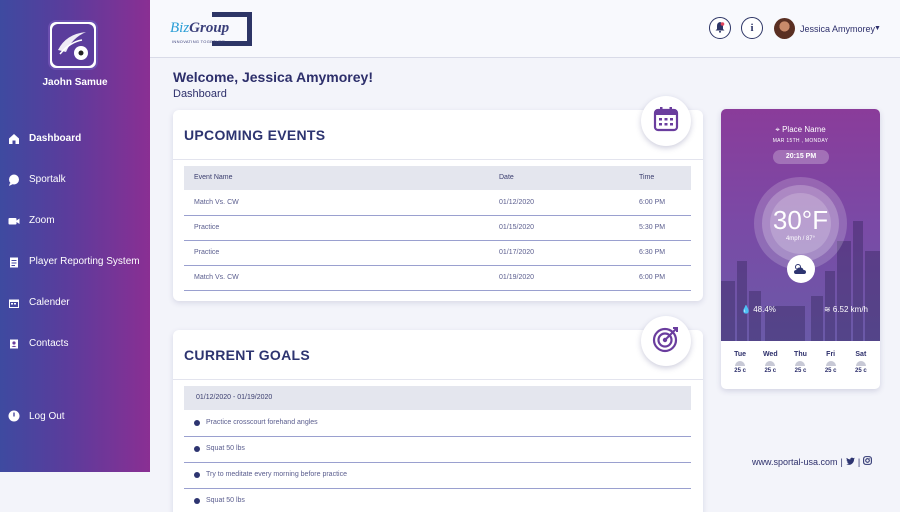  Describe the element at coordinates (14, 139) in the screenshot. I see `home-icon` at that location.